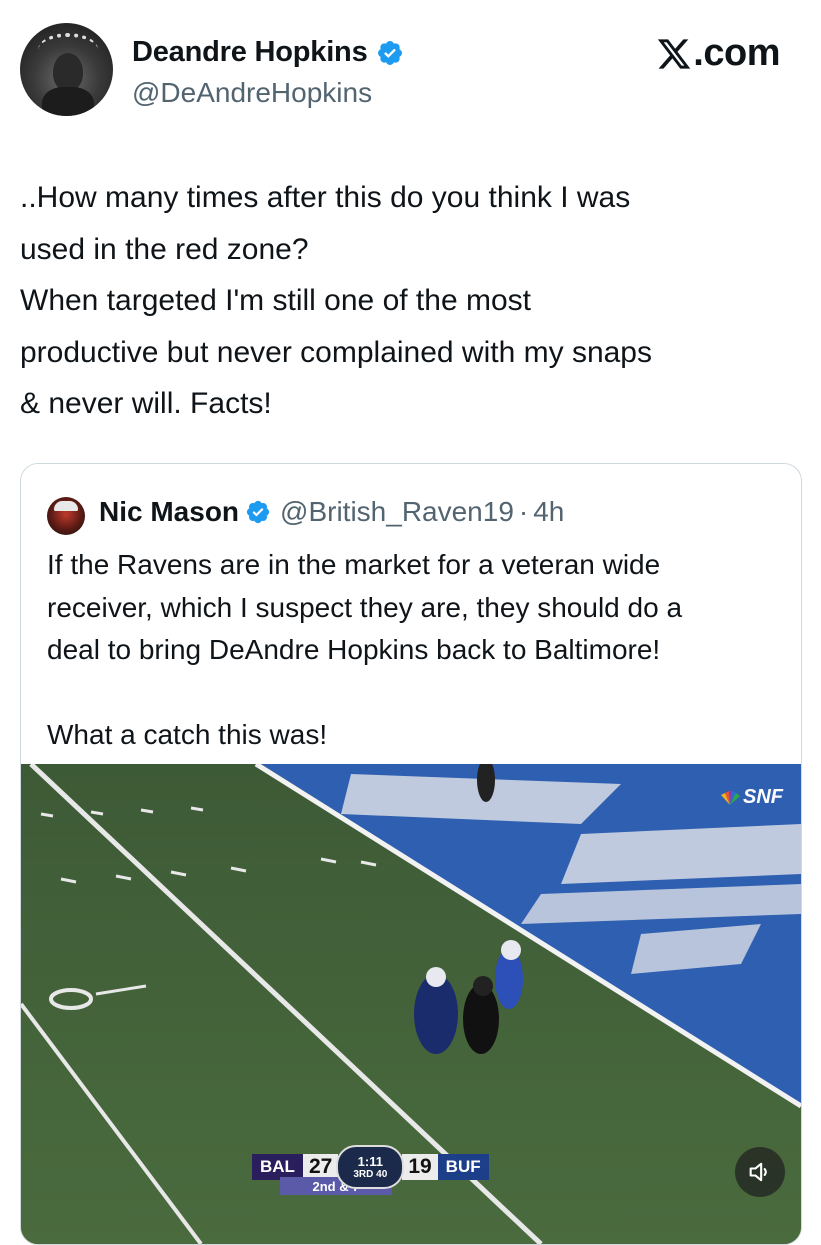 This screenshot has height=1245, width=821. I want to click on quoted-timestamp: 4h, so click(548, 512).